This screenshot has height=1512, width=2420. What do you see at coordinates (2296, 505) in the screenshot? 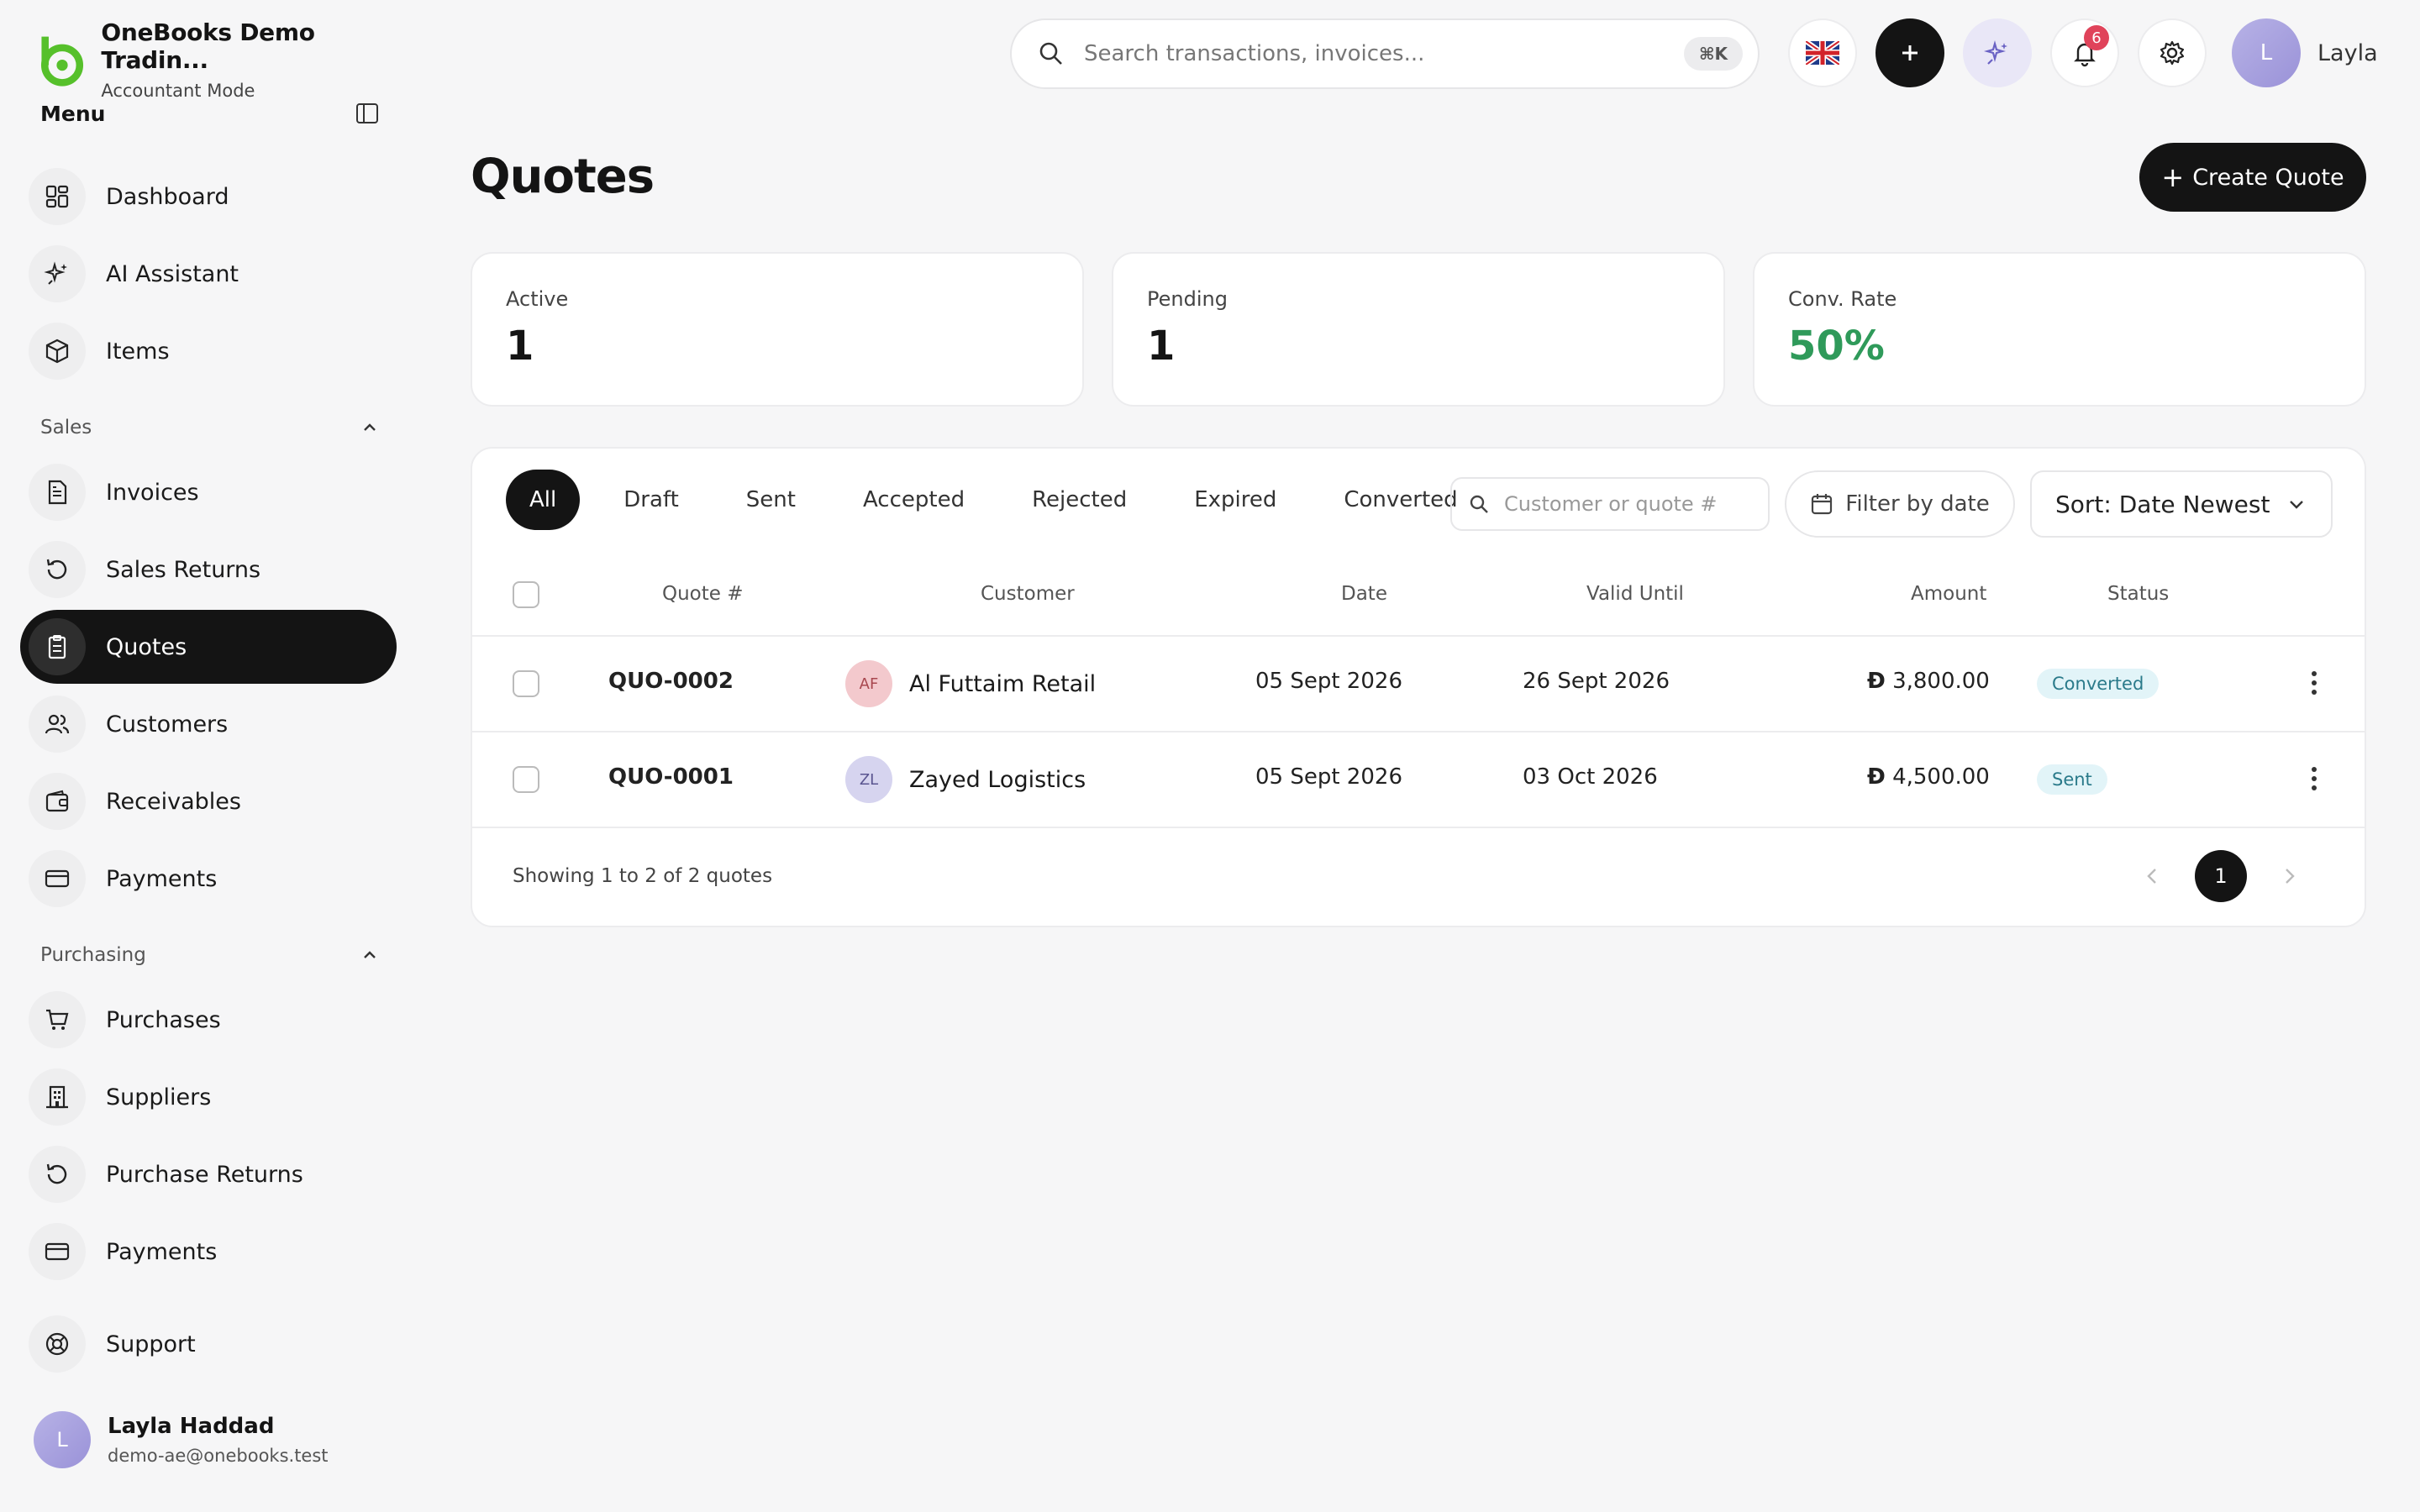
I see `chevron-down-icon` at bounding box center [2296, 505].